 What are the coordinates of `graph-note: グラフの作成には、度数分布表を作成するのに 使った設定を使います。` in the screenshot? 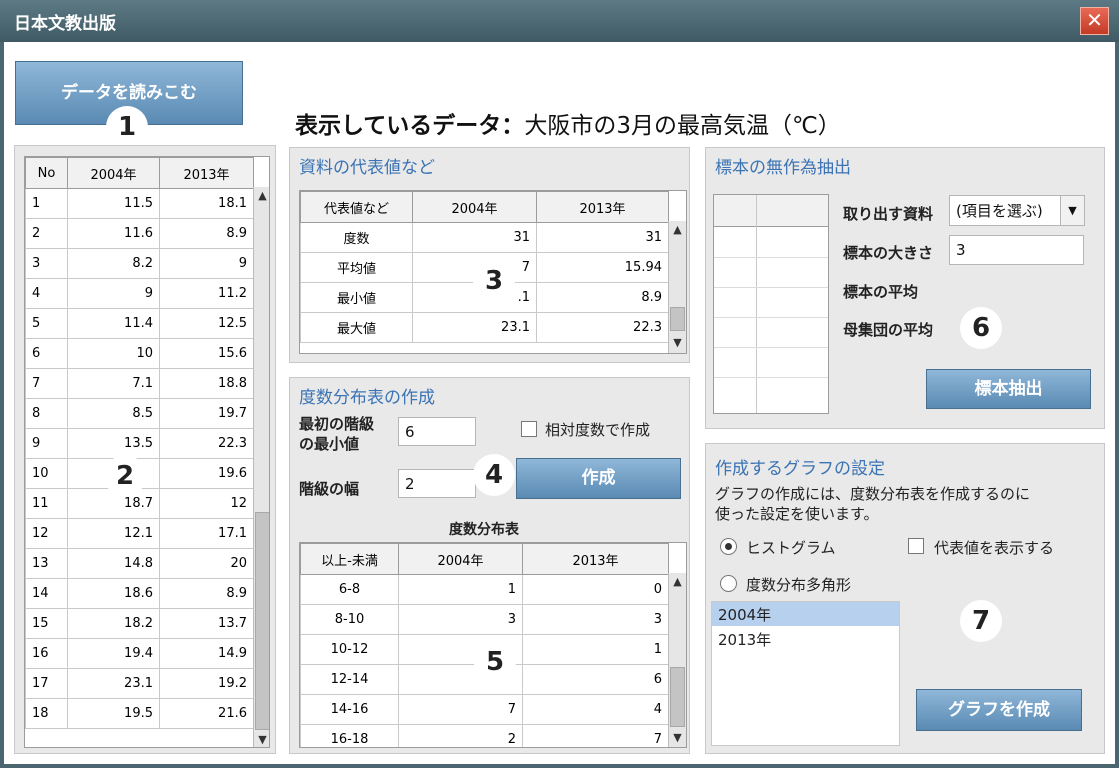 It's located at (872, 504).